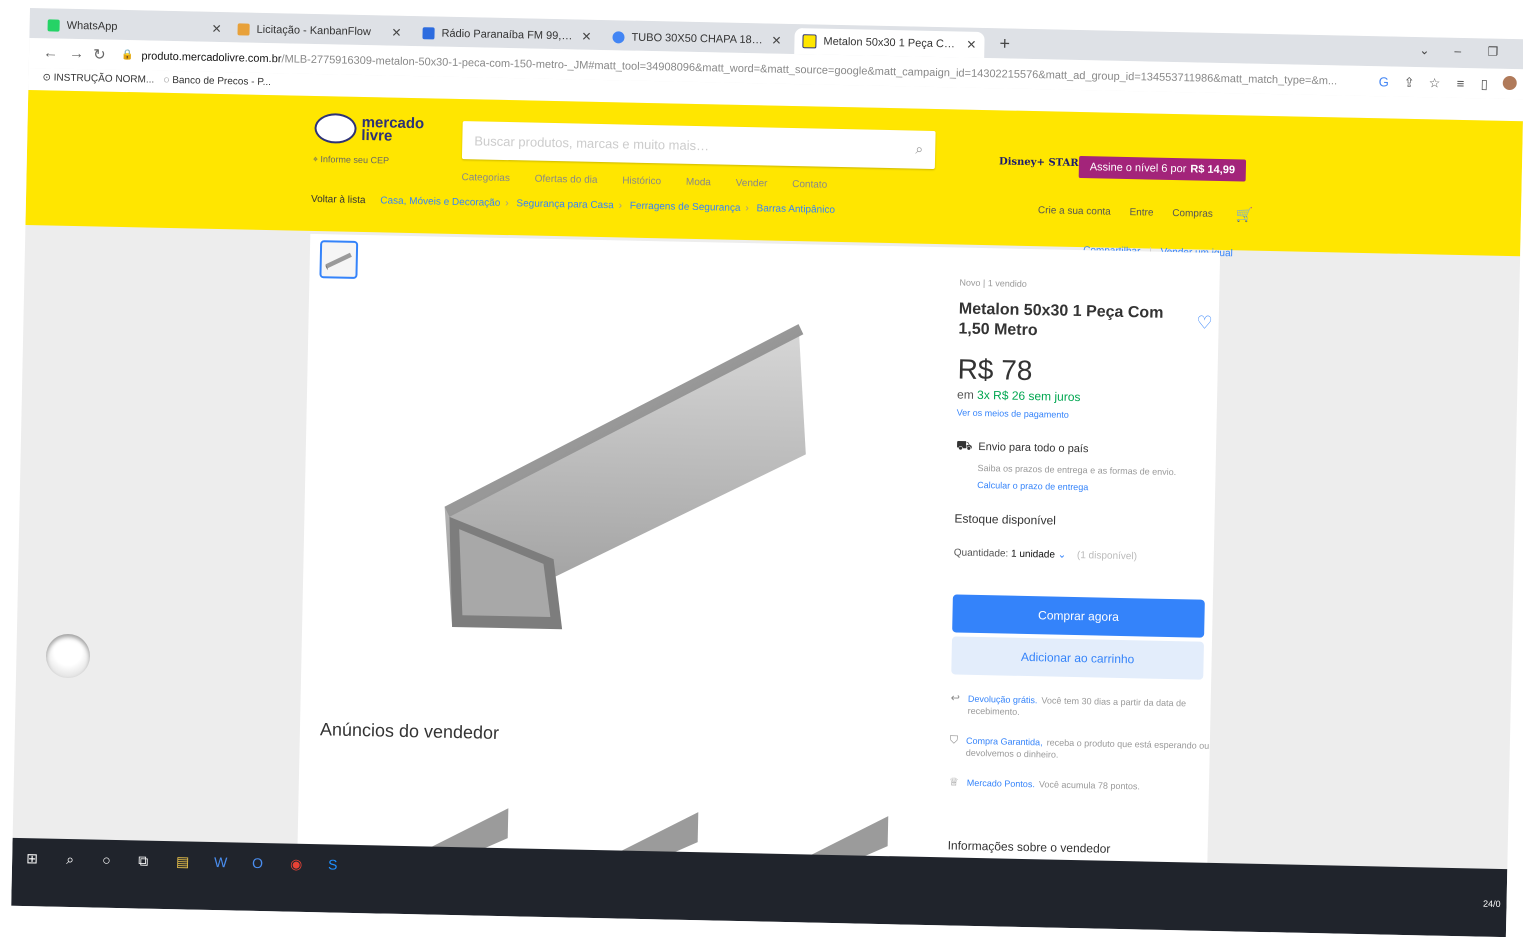 The image size is (1523, 937). What do you see at coordinates (954, 740) in the screenshot?
I see `shield-check-icon: ⛉` at bounding box center [954, 740].